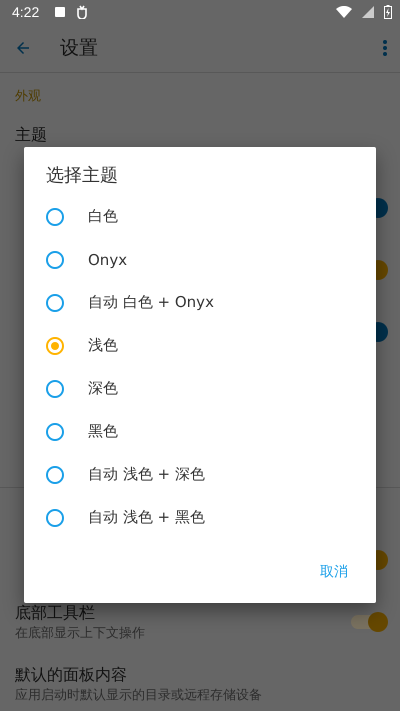  I want to click on theme-option: 浅色, so click(200, 345).